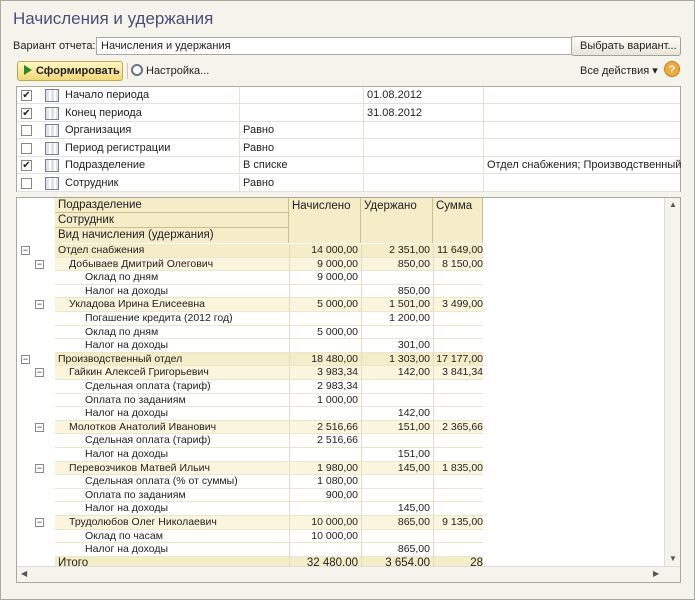 Image resolution: width=695 pixels, height=600 pixels. What do you see at coordinates (250, 482) in the screenshot?
I see `table-row: Сдельная оплата (% от суммы) 1 080,00` at bounding box center [250, 482].